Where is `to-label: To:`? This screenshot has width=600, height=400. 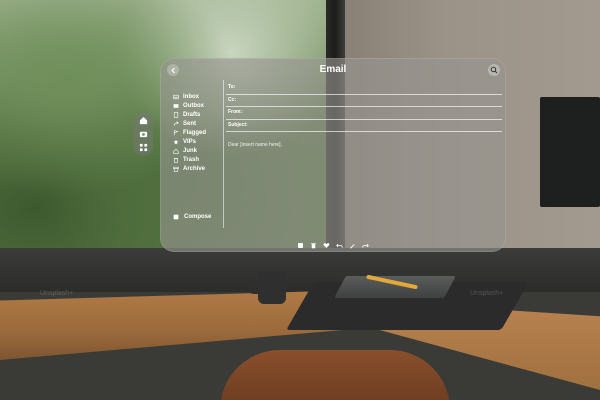
to-label: To: is located at coordinates (232, 87).